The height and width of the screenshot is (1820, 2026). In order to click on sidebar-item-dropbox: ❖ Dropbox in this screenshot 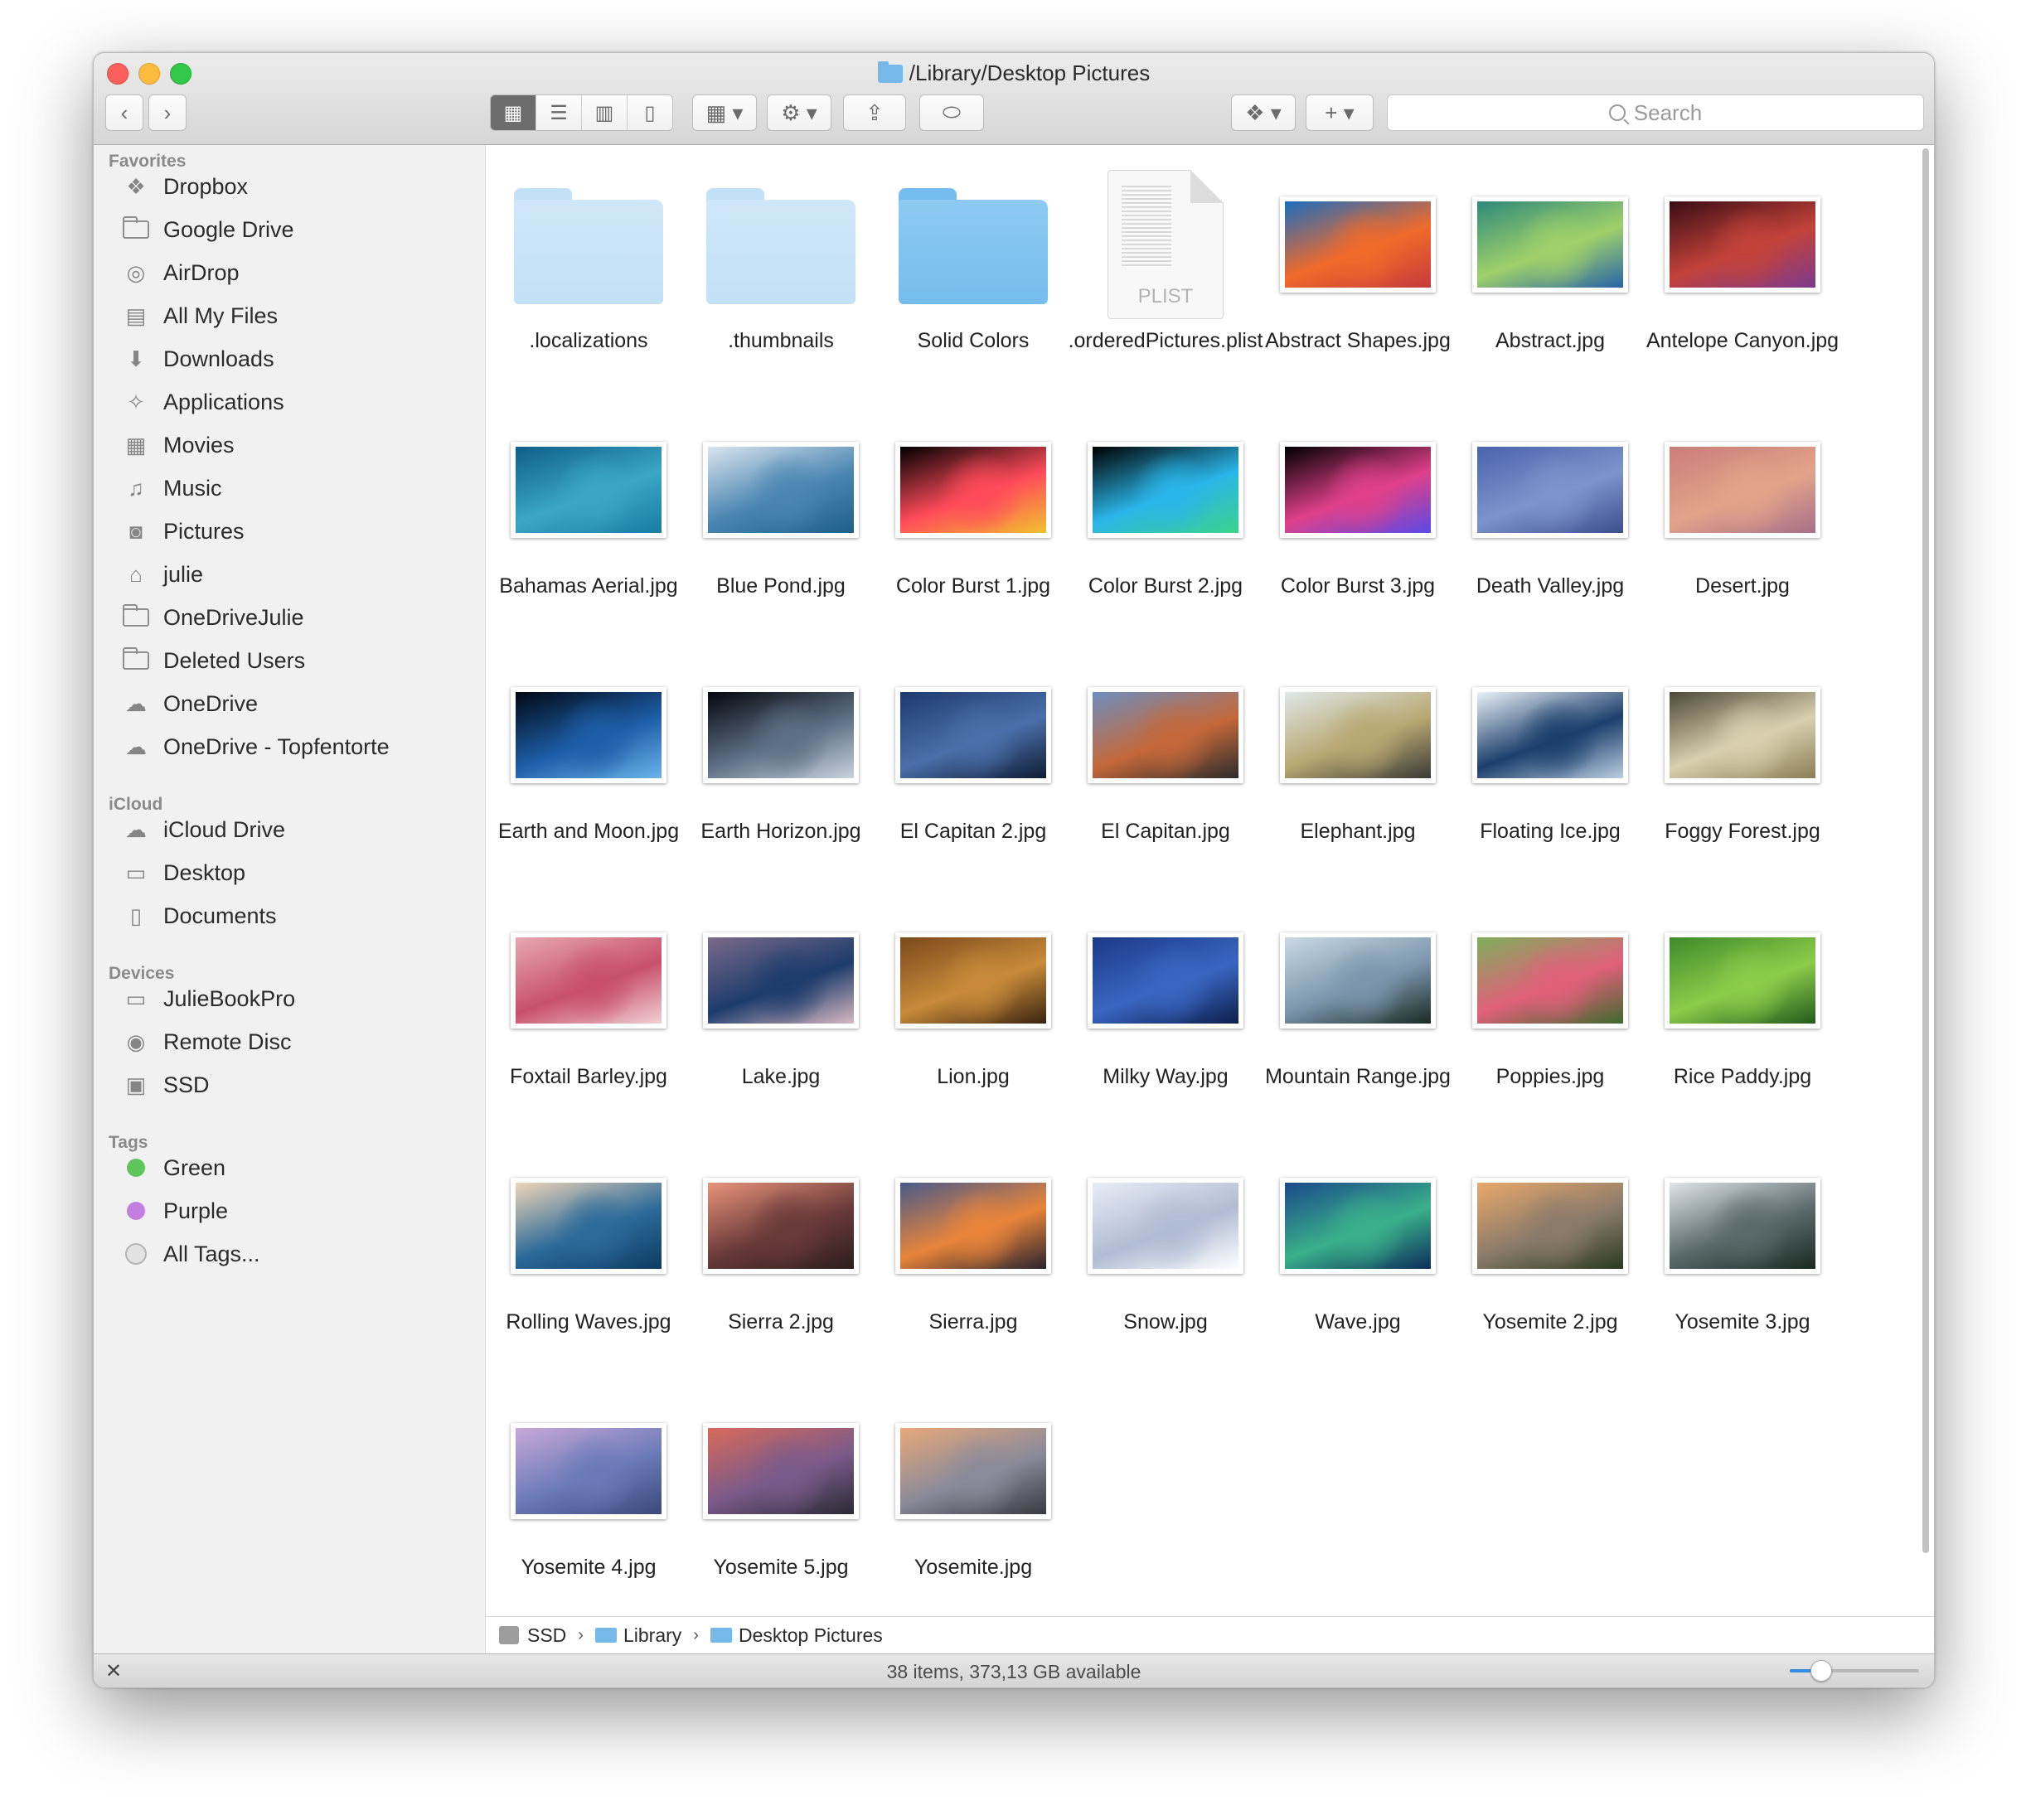, I will do `click(185, 186)`.